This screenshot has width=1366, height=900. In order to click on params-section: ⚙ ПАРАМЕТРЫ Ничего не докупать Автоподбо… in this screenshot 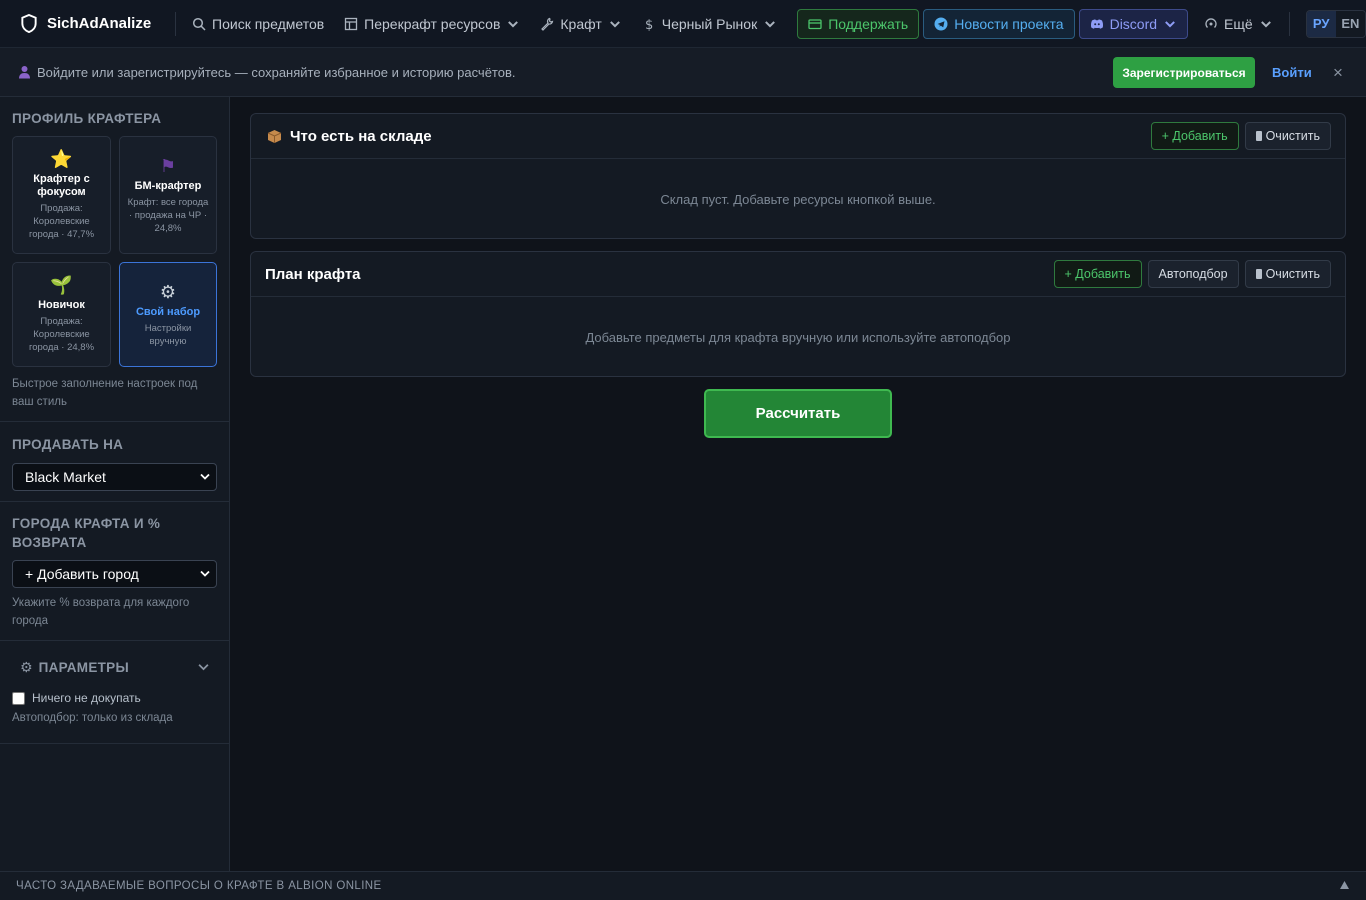, I will do `click(114, 692)`.